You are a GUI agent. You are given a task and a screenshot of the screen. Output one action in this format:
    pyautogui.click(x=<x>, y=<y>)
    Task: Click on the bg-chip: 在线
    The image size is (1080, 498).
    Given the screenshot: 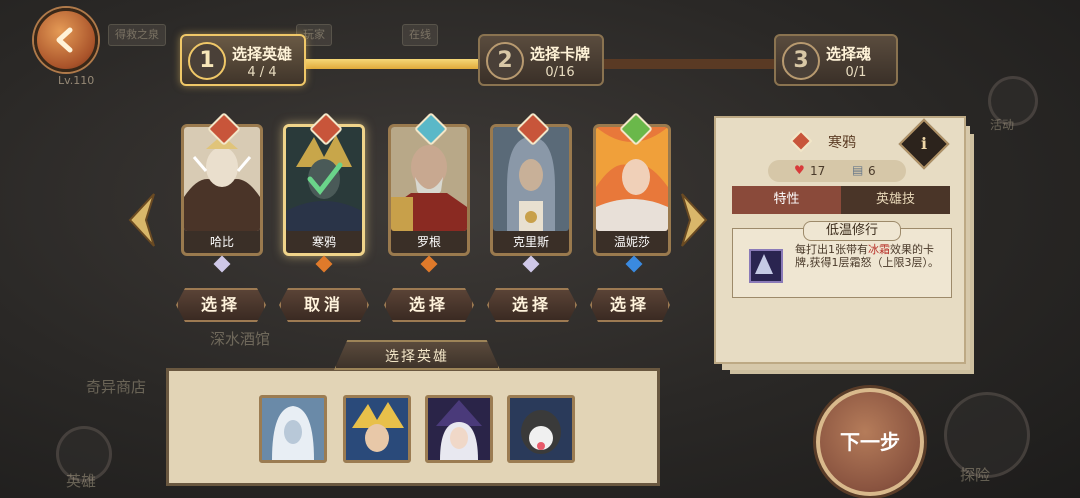 What is the action you would take?
    pyautogui.click(x=420, y=35)
    